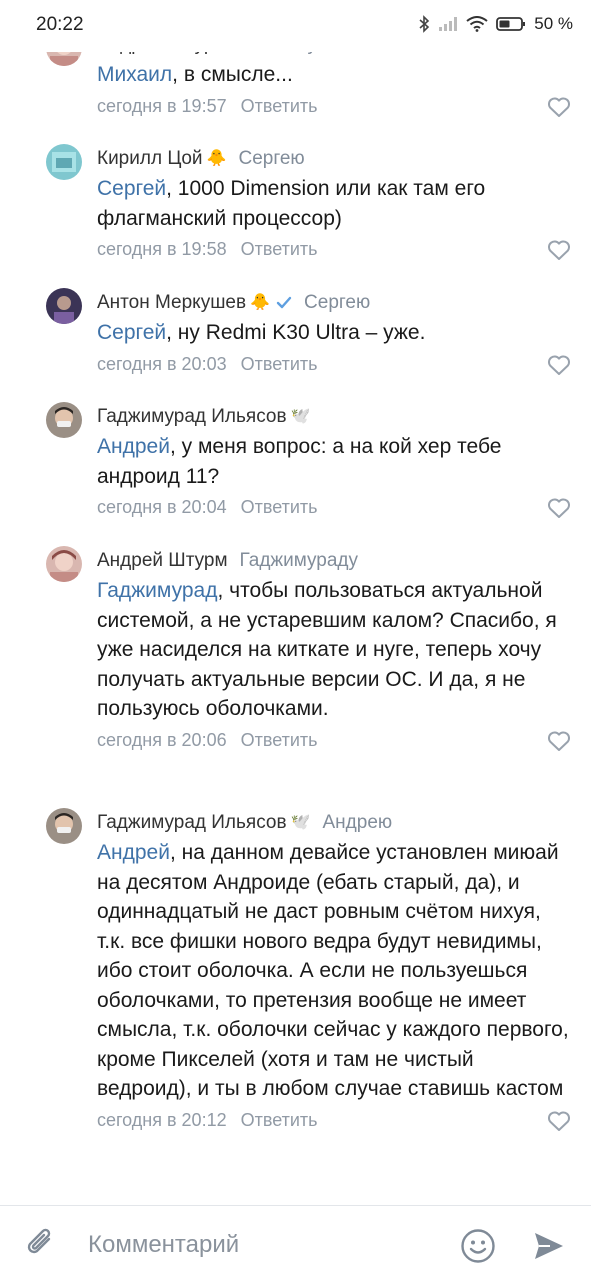 The image size is (591, 1281). What do you see at coordinates (334, 507) in the screenshot?
I see `comment-meta: сегодня в 20:04 Ответить` at bounding box center [334, 507].